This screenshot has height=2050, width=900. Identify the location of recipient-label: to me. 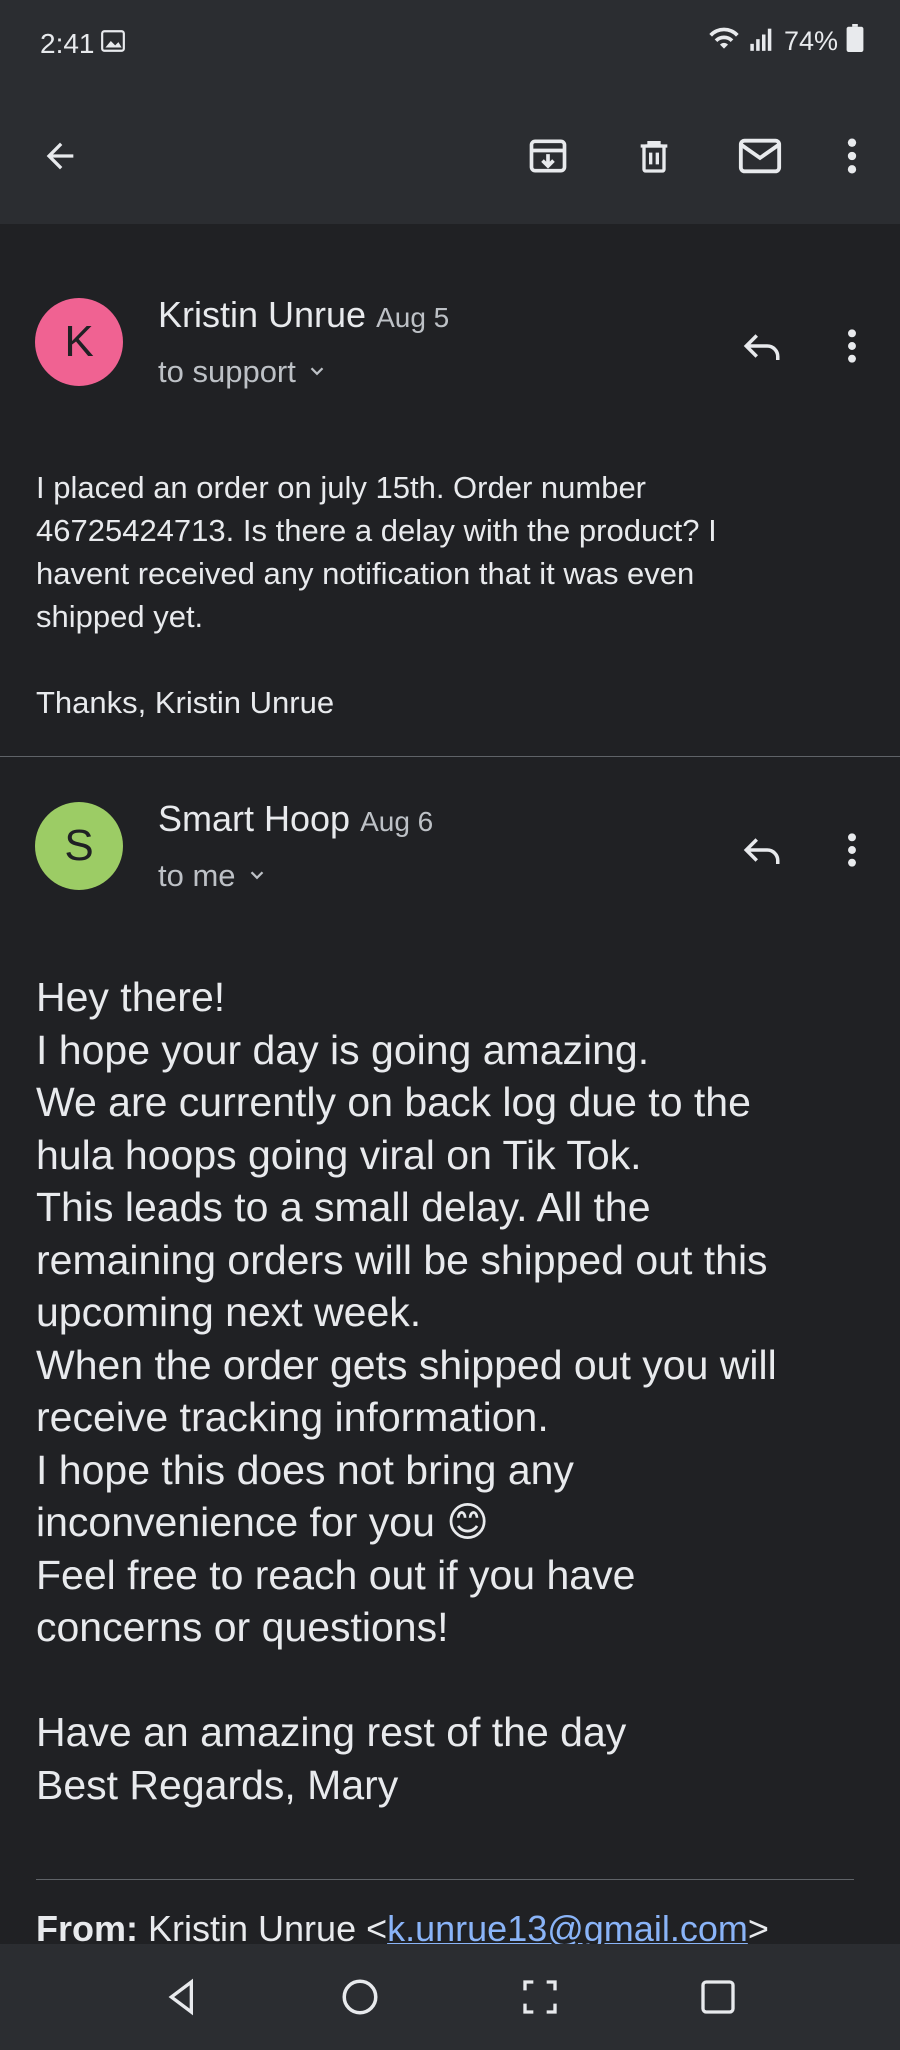
(197, 875).